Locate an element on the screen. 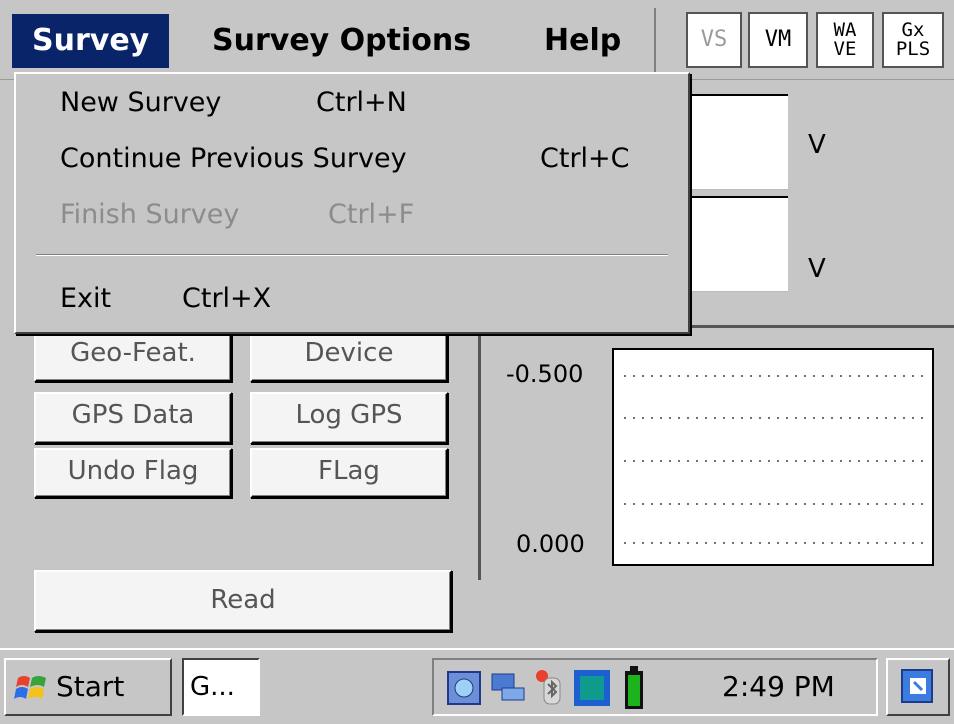  undo-flag-button: Undo Flag is located at coordinates (133, 473).